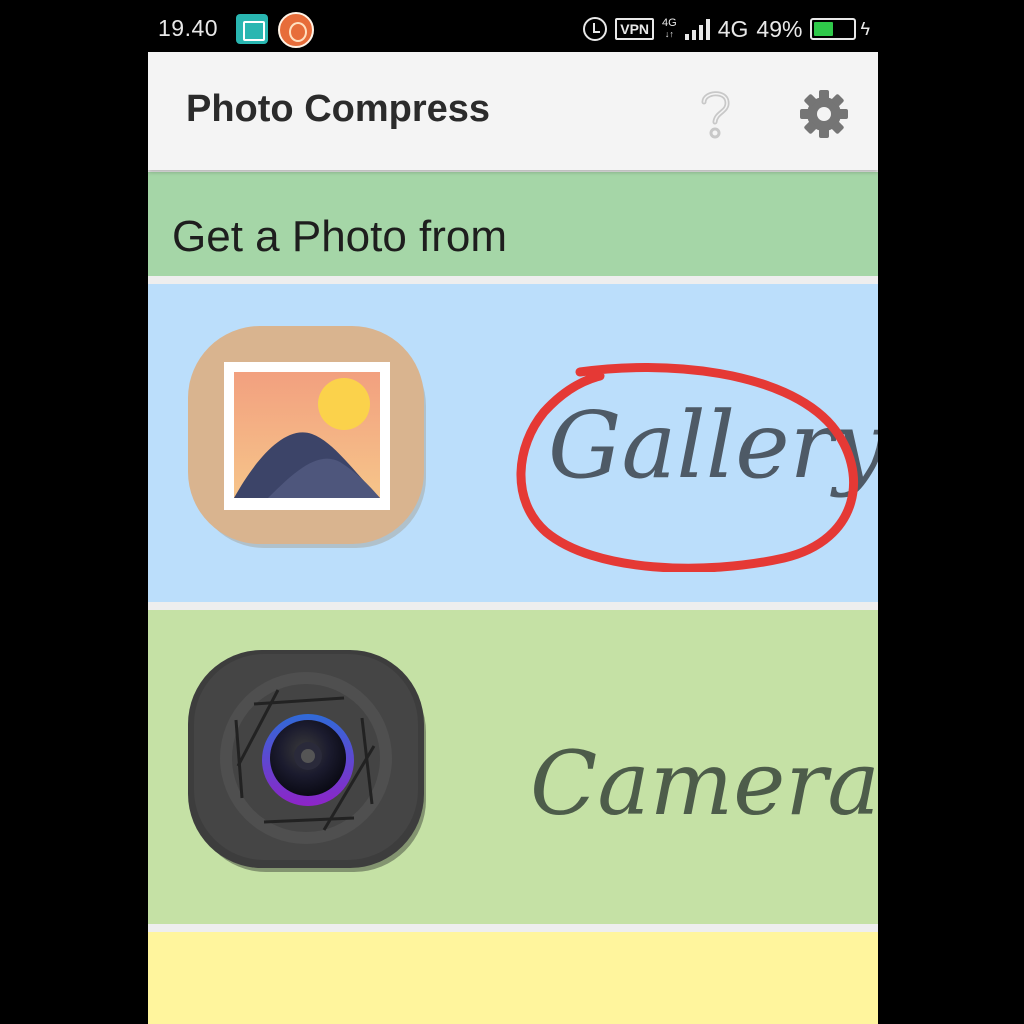 This screenshot has width=1024, height=1024. What do you see at coordinates (865, 28) in the screenshot?
I see `charging-icon: ϟ` at bounding box center [865, 28].